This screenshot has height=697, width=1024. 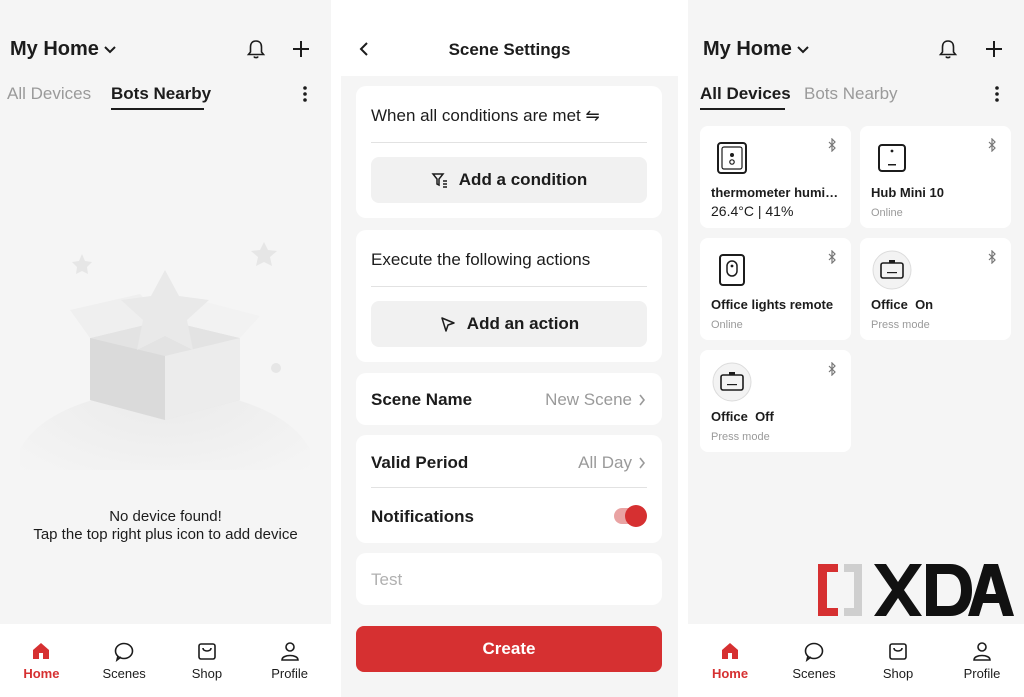 What do you see at coordinates (422, 516) in the screenshot?
I see `notifications-label: Notifications` at bounding box center [422, 516].